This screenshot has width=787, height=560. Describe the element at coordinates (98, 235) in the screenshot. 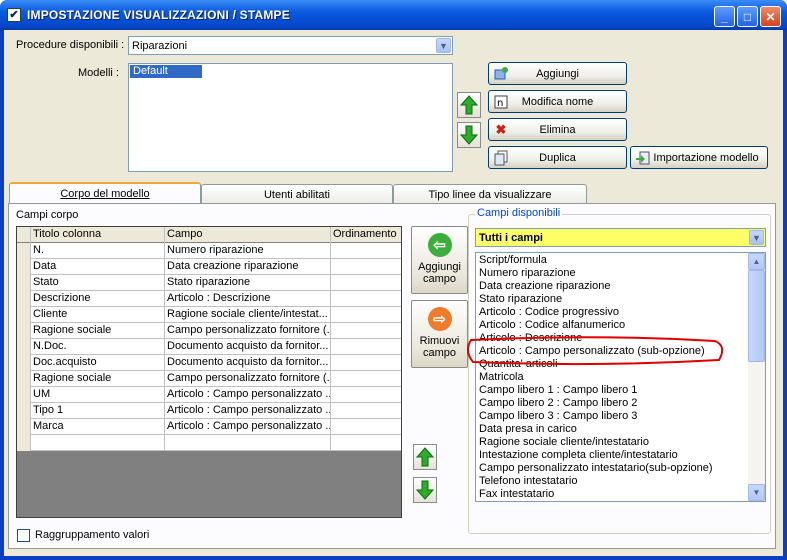

I see `grid-header-titolo: Titolo colonna` at that location.